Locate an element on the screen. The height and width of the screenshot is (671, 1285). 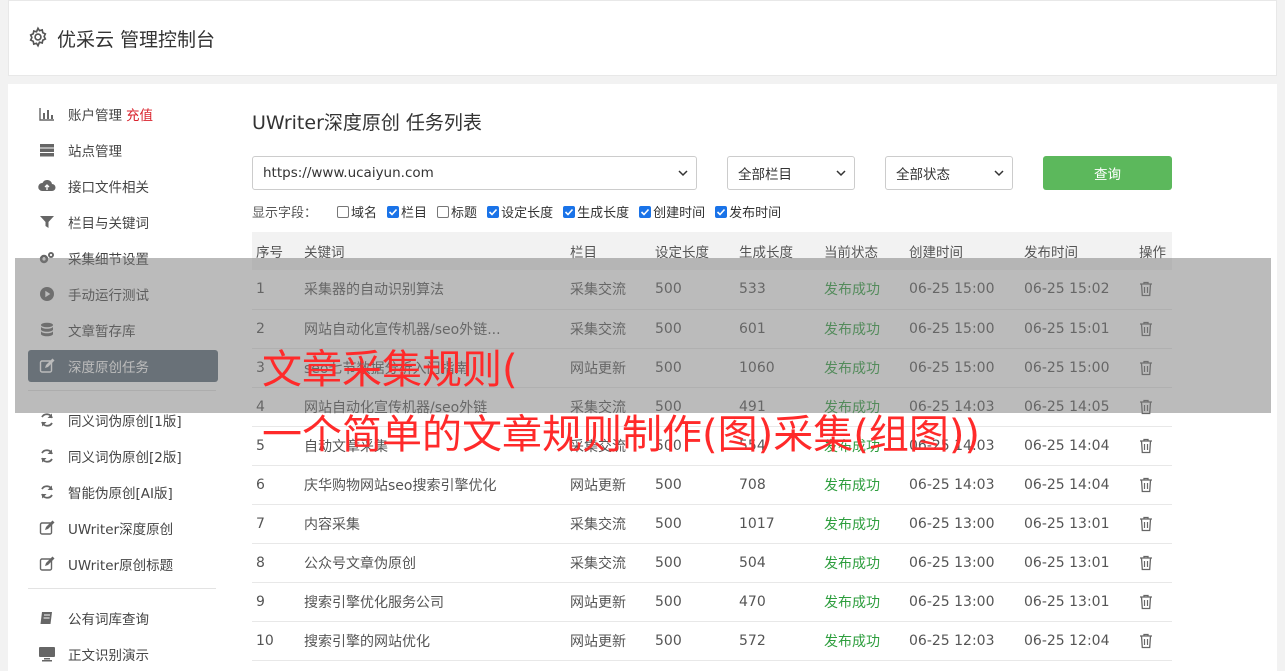
field-checkbox: 域名 is located at coordinates (357, 211).